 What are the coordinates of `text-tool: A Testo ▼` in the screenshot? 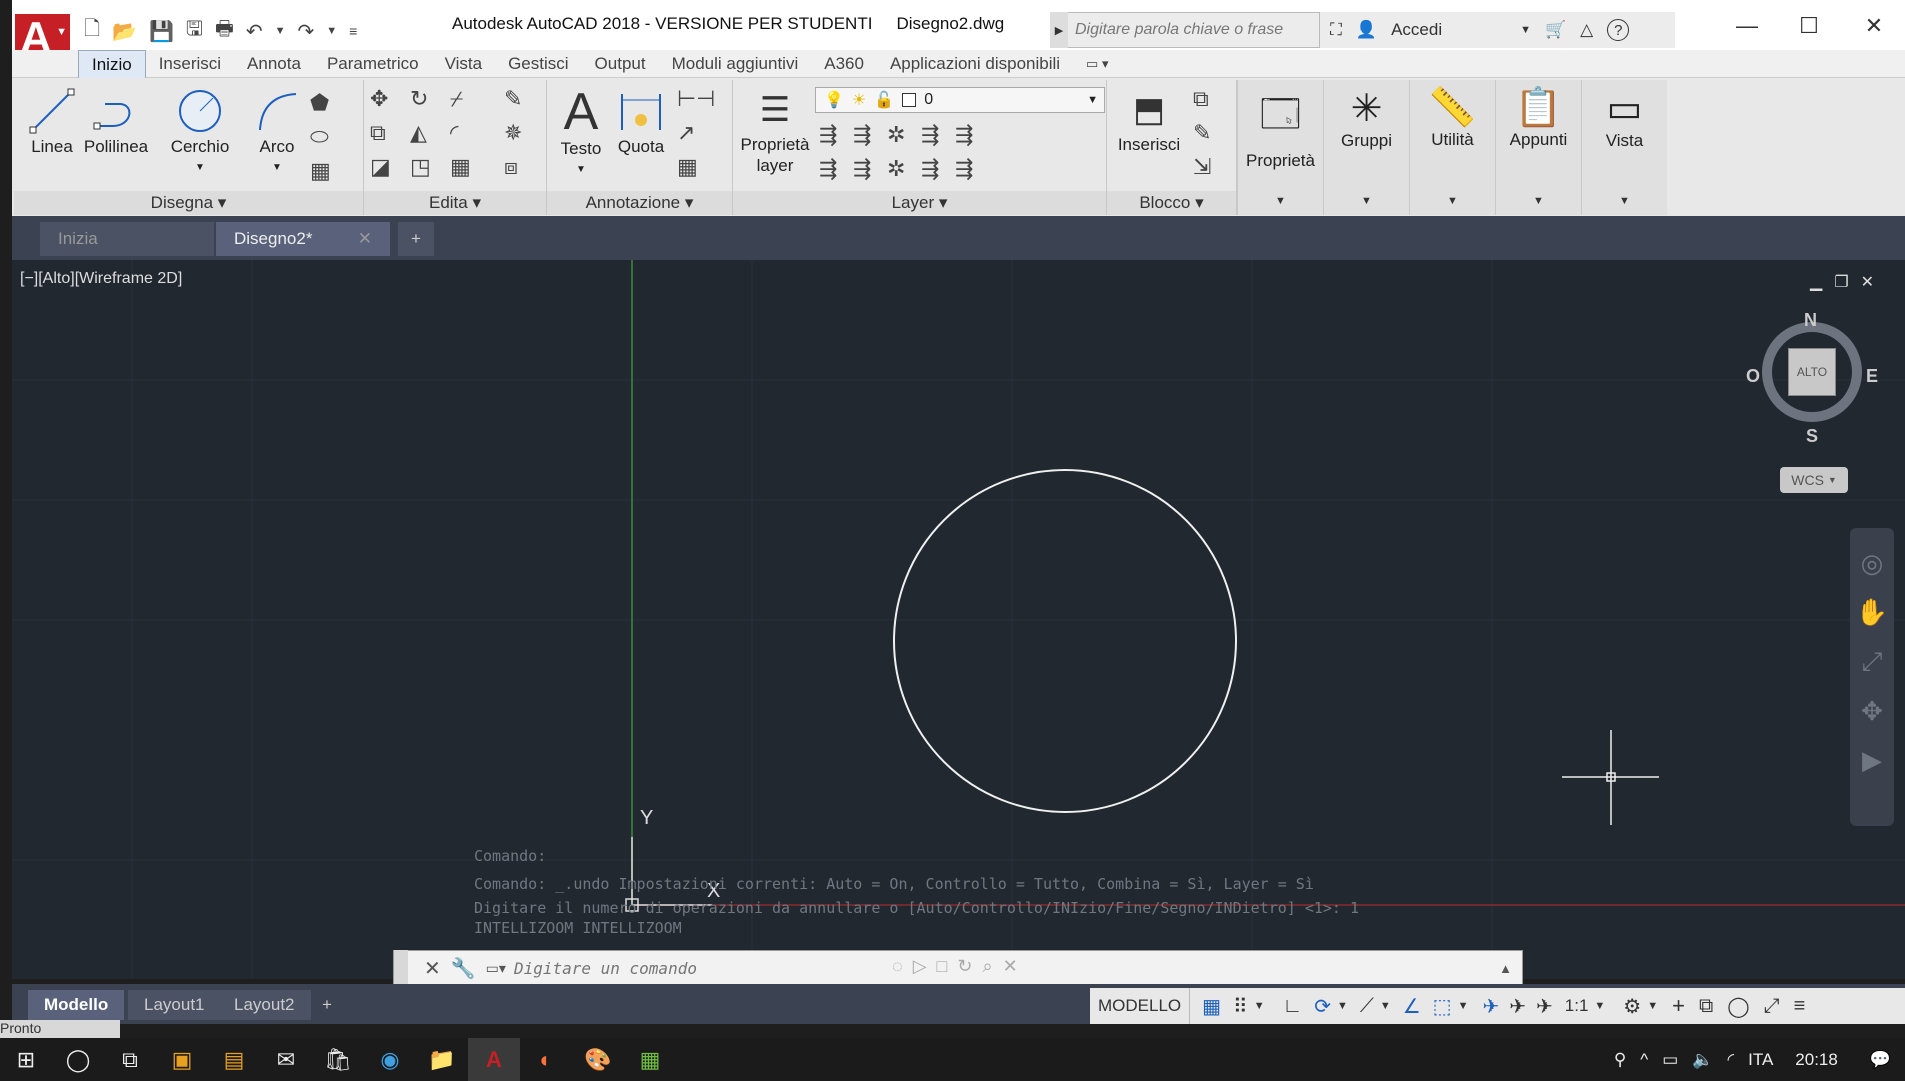 It's located at (581, 133).